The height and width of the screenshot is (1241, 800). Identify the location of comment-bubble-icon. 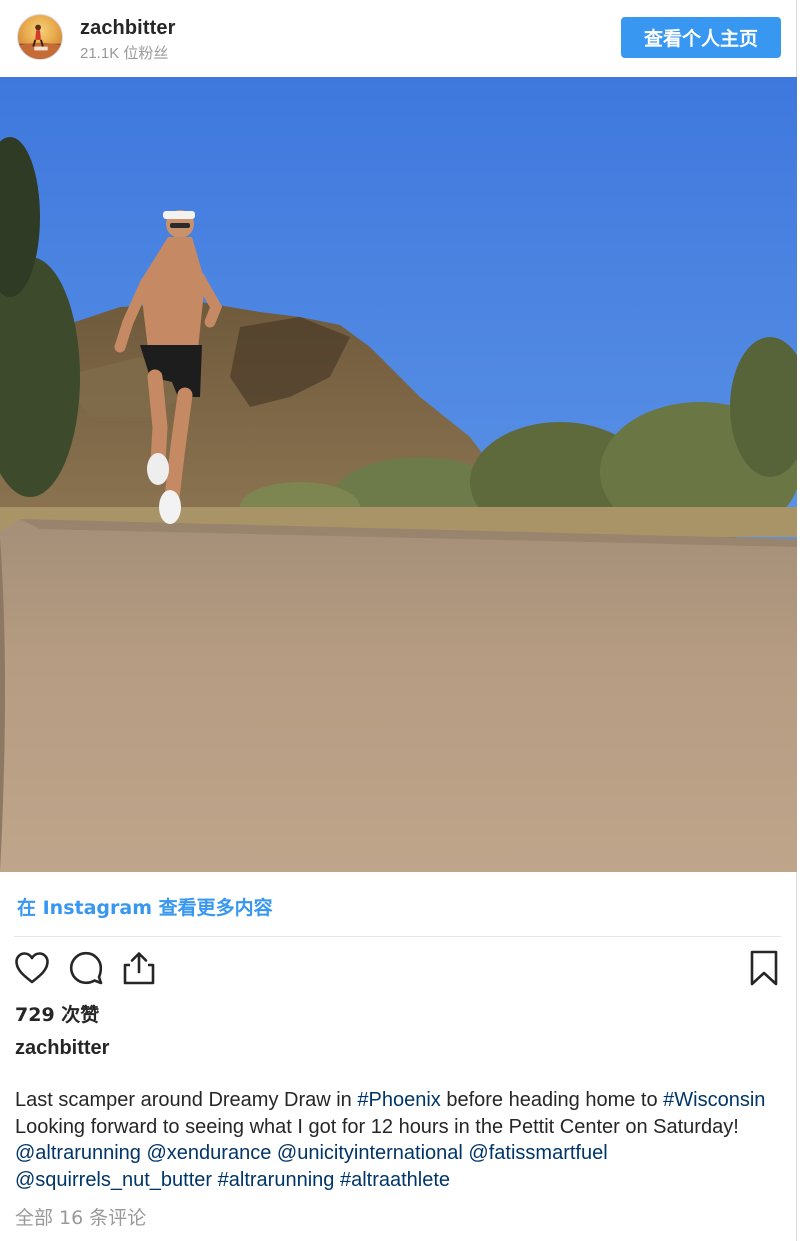
(86, 968).